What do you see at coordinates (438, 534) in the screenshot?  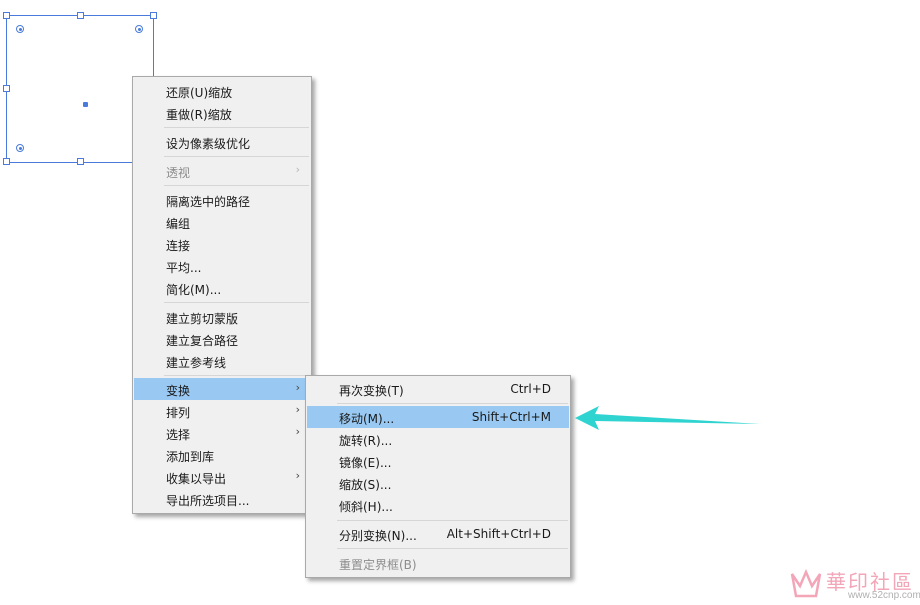 I see `submenu-item-transform-each: 分别变换(N)... Alt+Shift+Ctrl+D` at bounding box center [438, 534].